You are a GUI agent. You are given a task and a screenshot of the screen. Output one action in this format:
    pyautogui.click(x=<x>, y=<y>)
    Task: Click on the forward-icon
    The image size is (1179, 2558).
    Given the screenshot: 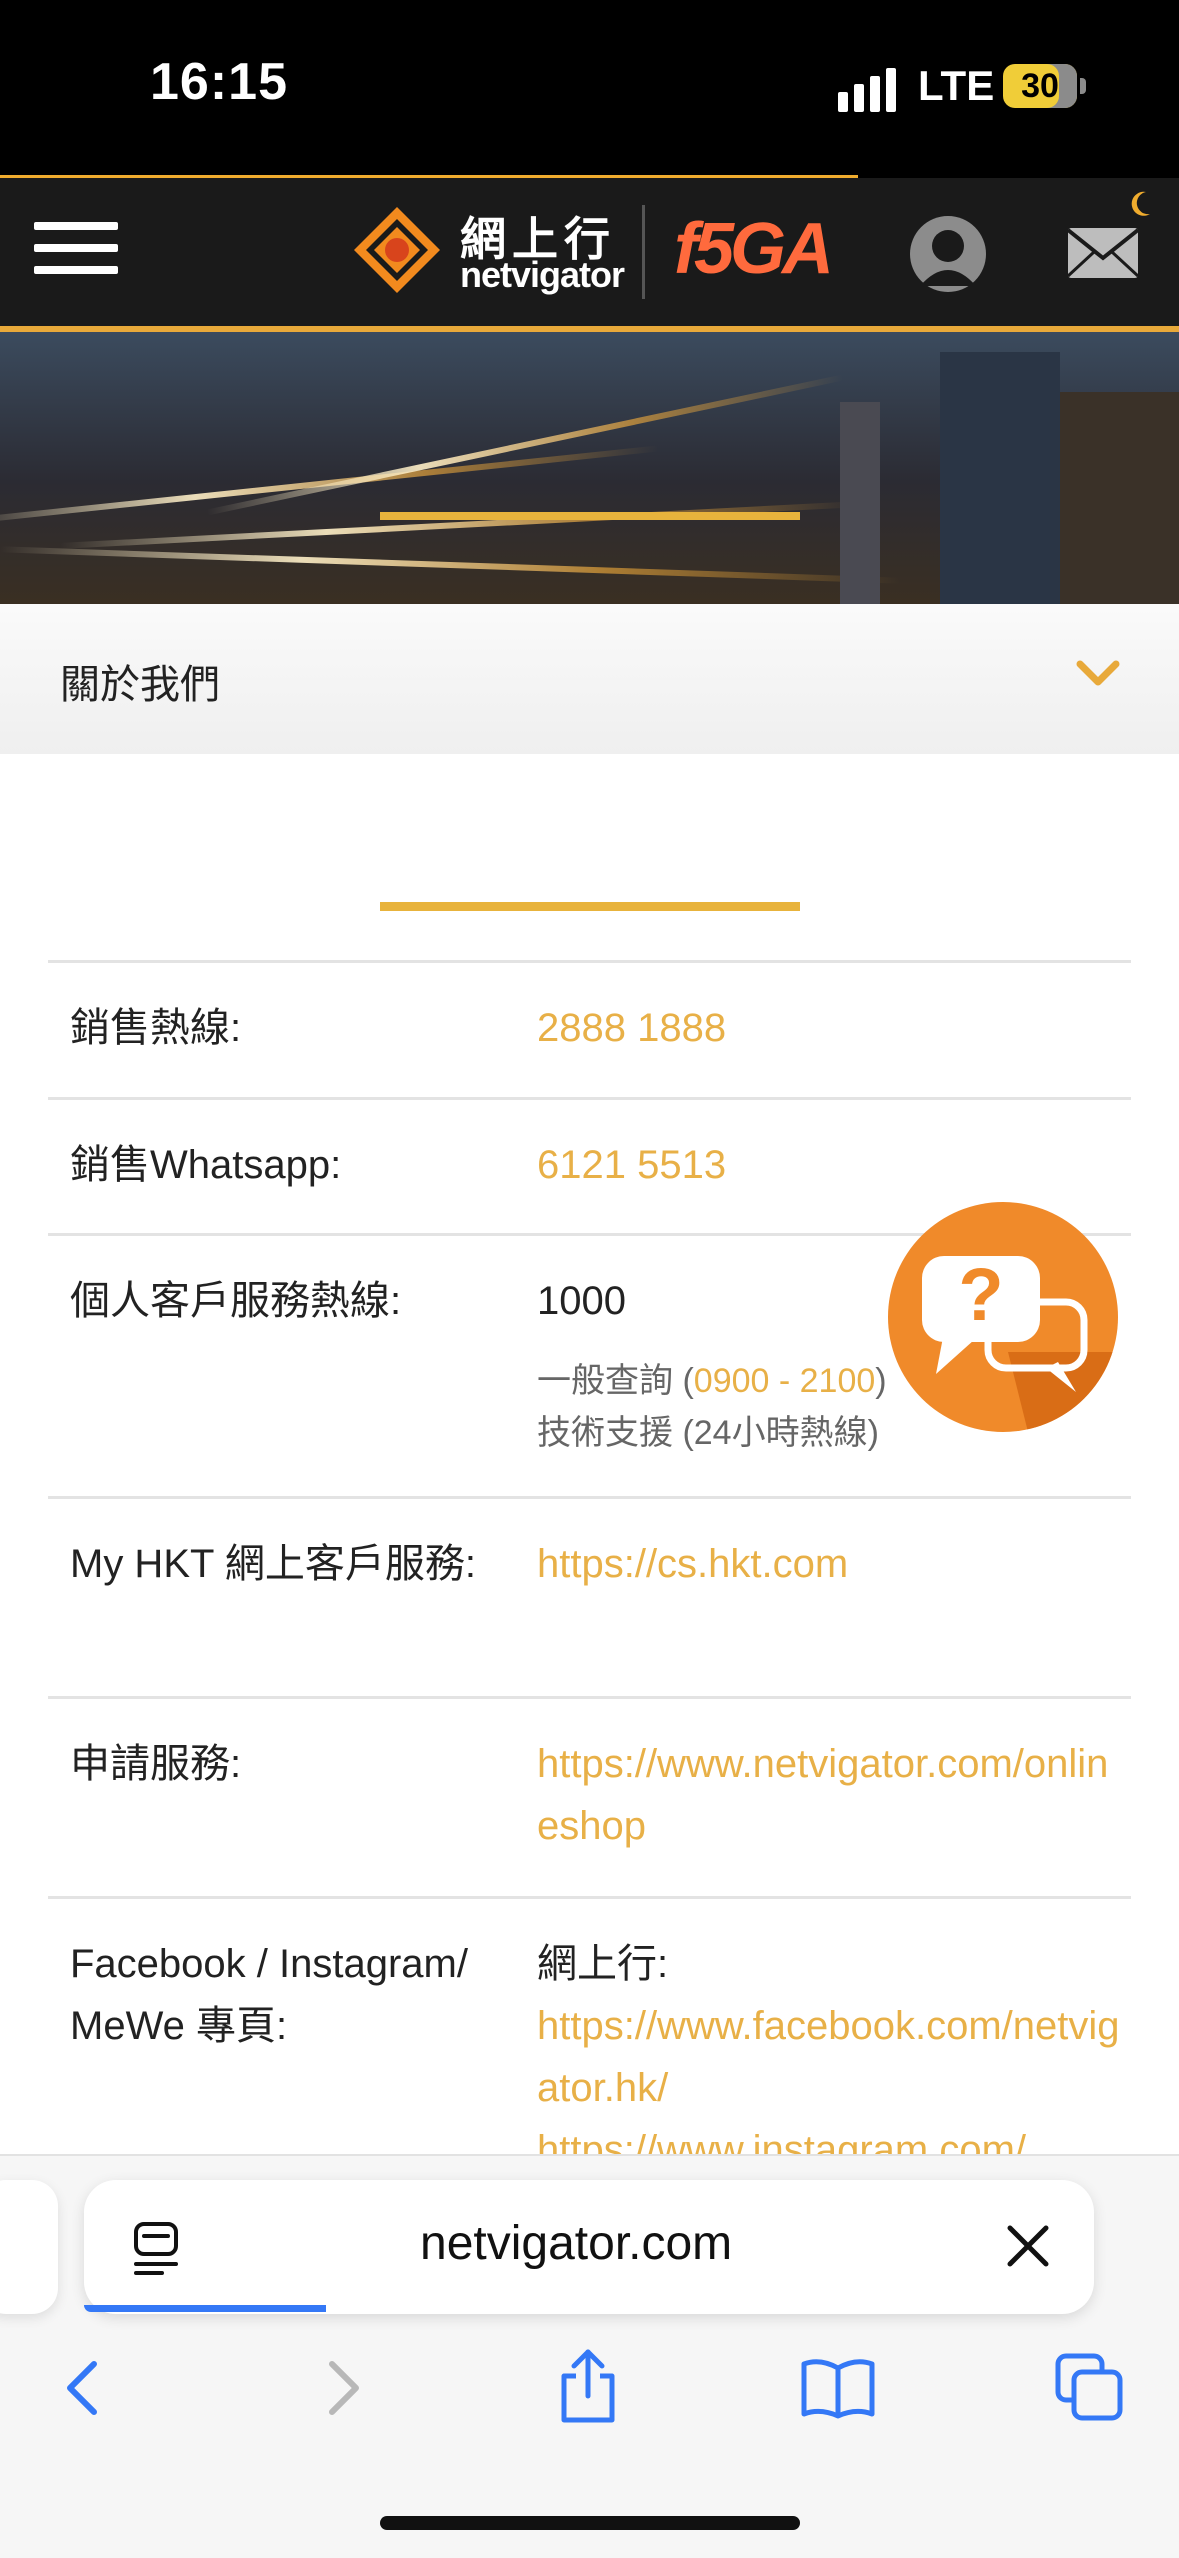 What is the action you would take?
    pyautogui.click(x=340, y=2388)
    